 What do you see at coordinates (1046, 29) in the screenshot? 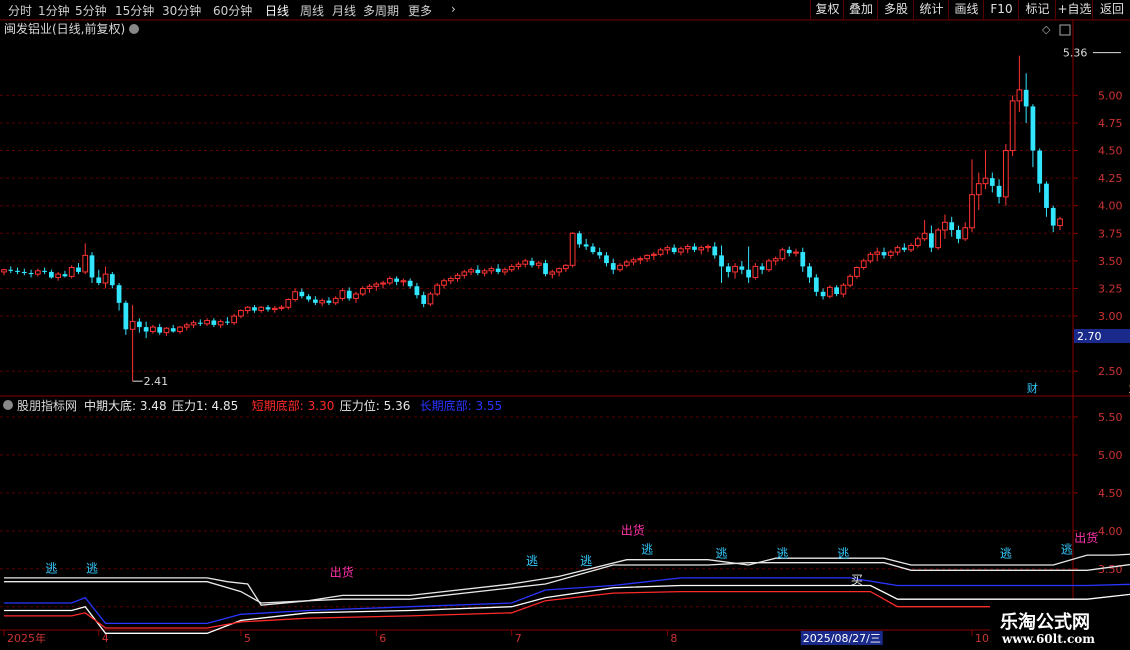
I see `diamond-icon: ◇` at bounding box center [1046, 29].